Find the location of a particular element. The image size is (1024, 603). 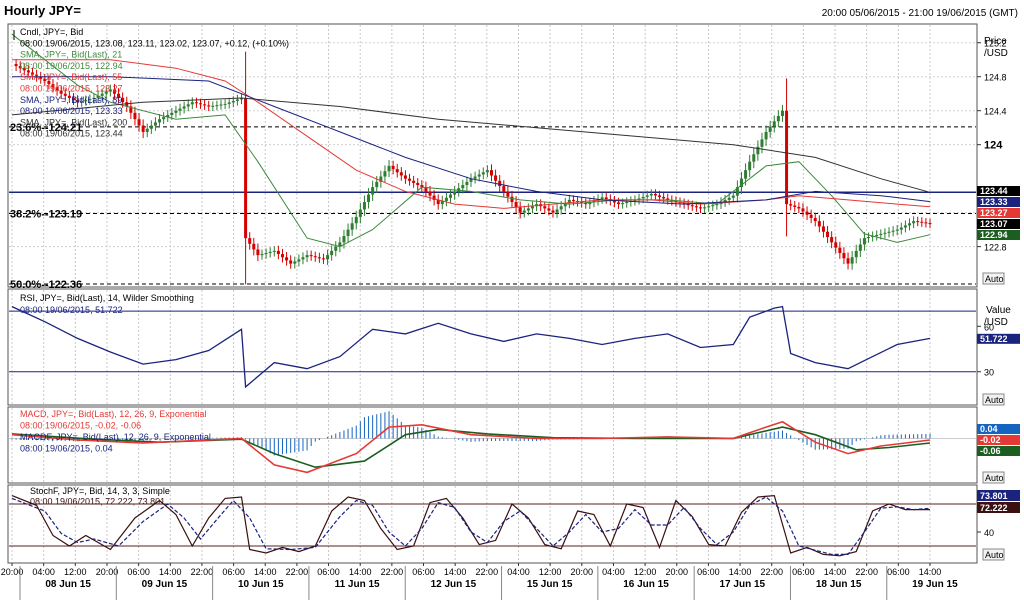

price-auto-button: Auto is located at coordinates (993, 278).